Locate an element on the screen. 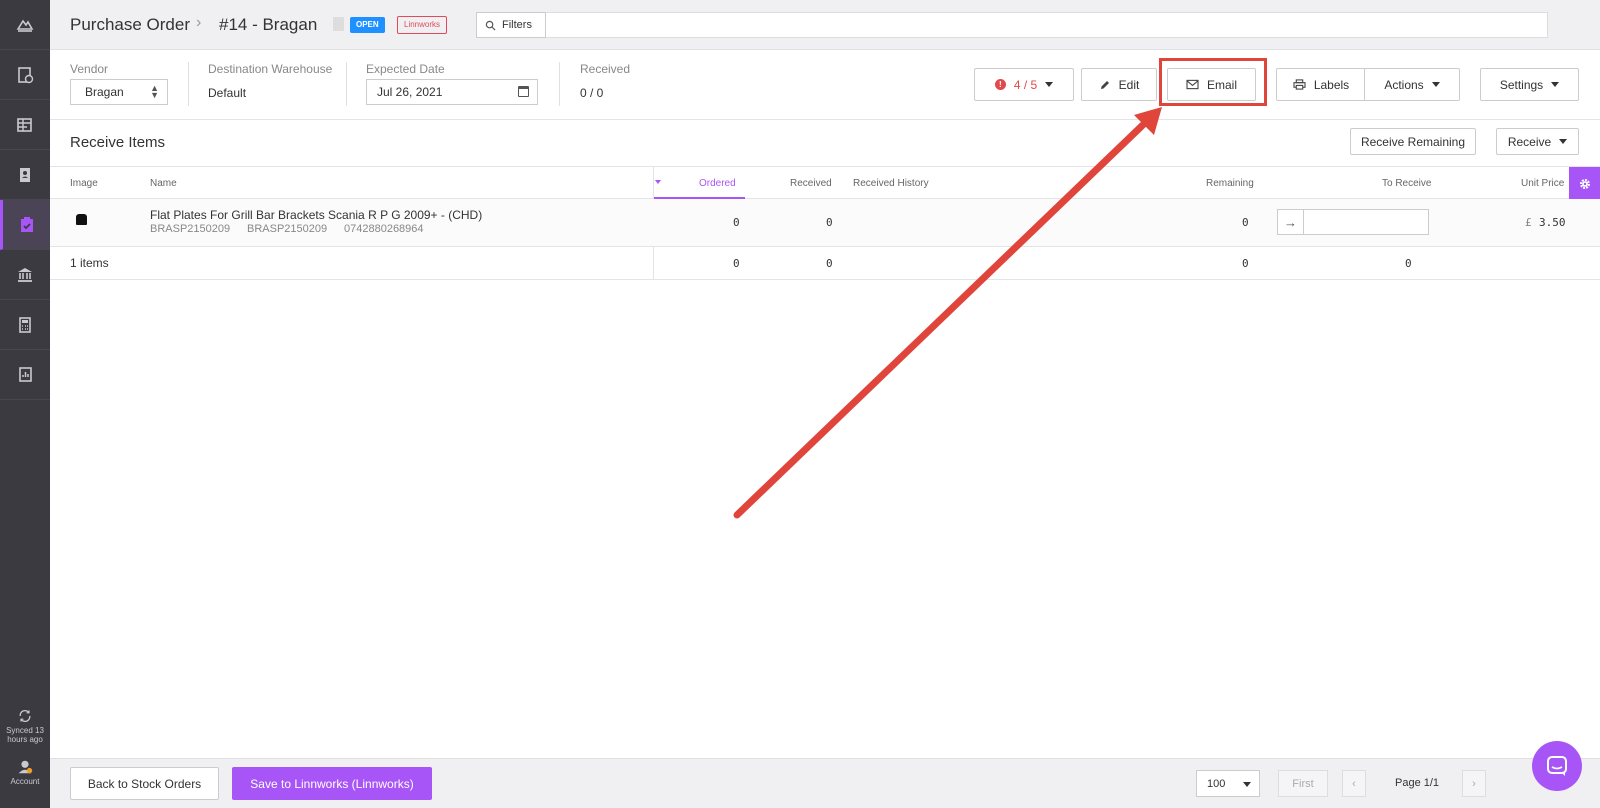  sidebar-item-orders is located at coordinates (25, 75).